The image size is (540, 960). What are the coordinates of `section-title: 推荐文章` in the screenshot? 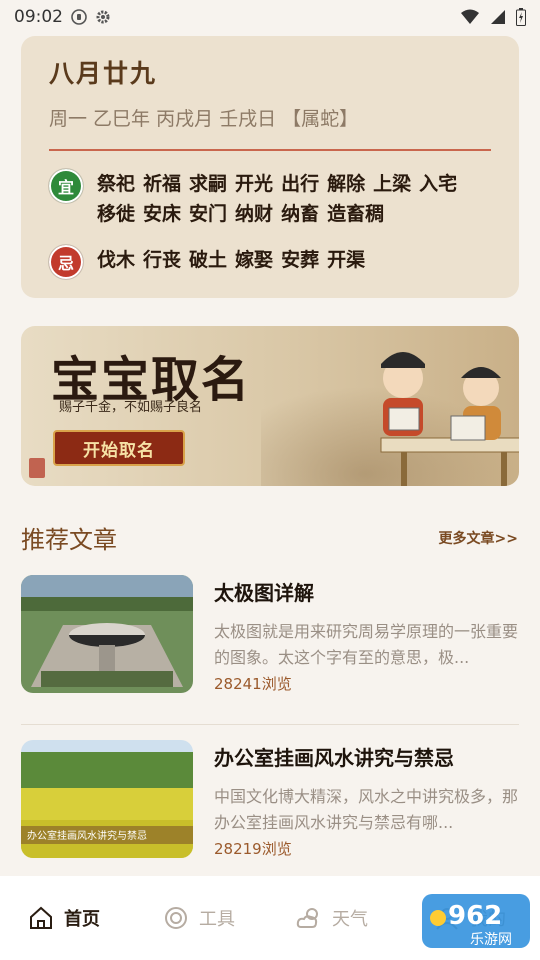 It's located at (69, 540).